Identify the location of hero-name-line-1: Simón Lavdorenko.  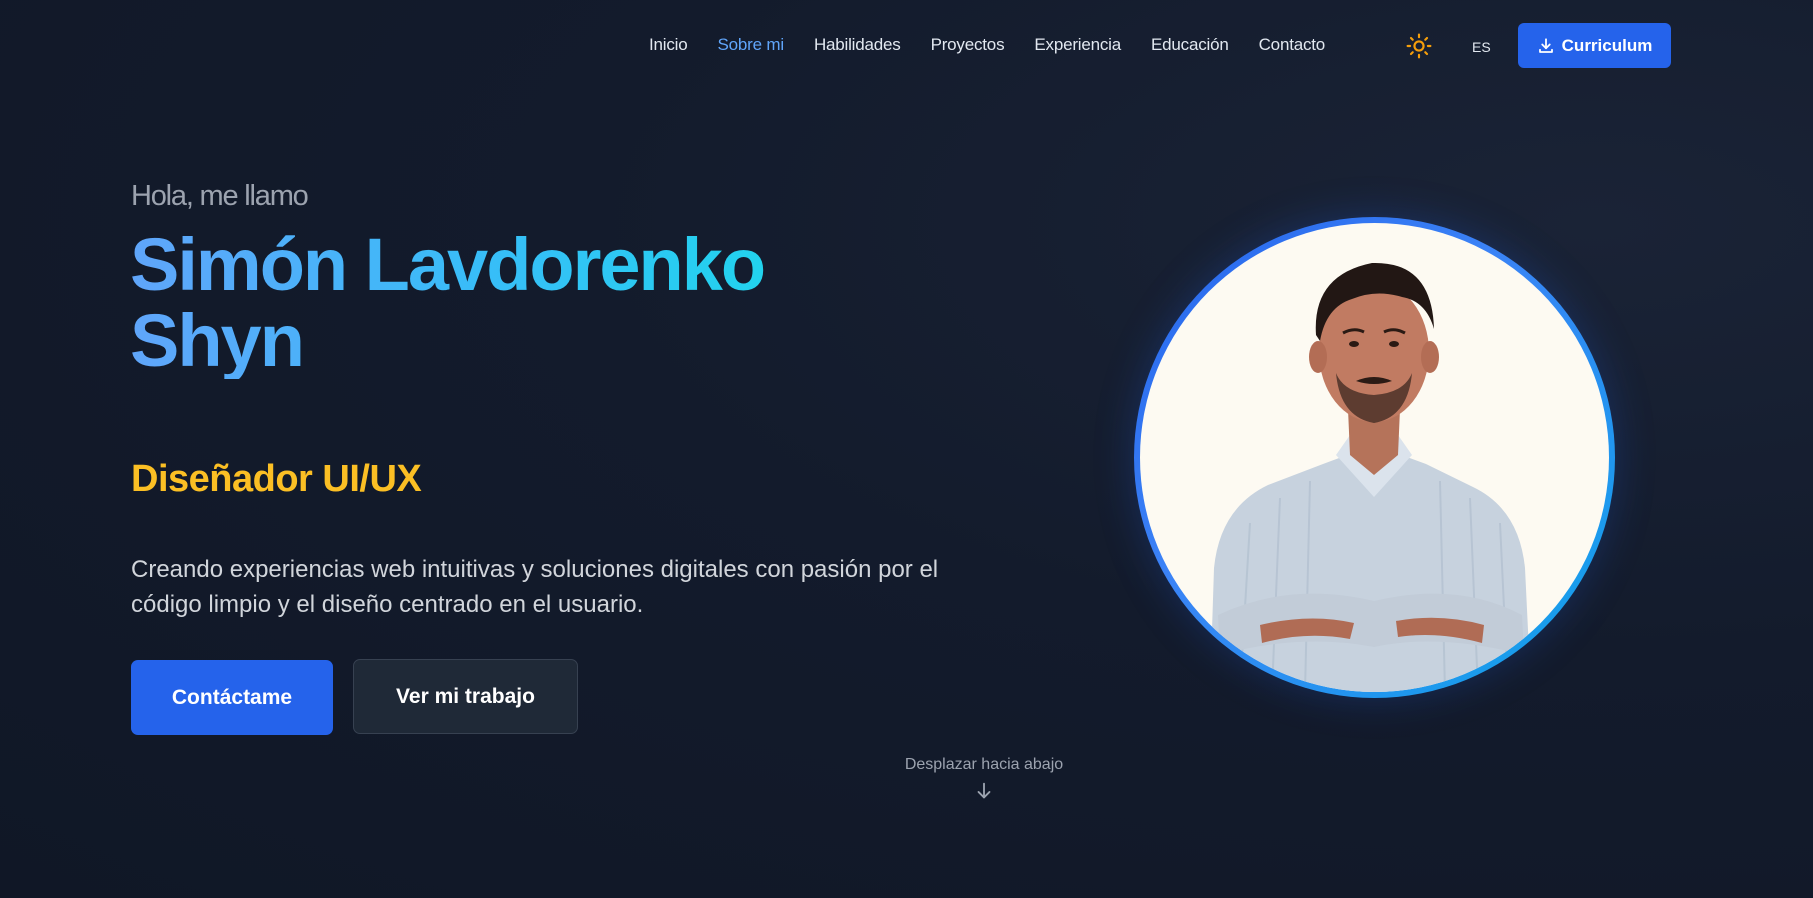
(447, 264).